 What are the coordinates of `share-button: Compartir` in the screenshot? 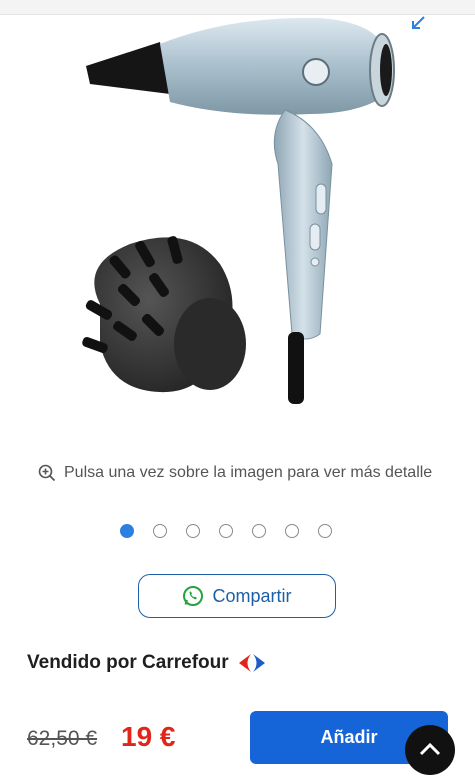 It's located at (237, 596).